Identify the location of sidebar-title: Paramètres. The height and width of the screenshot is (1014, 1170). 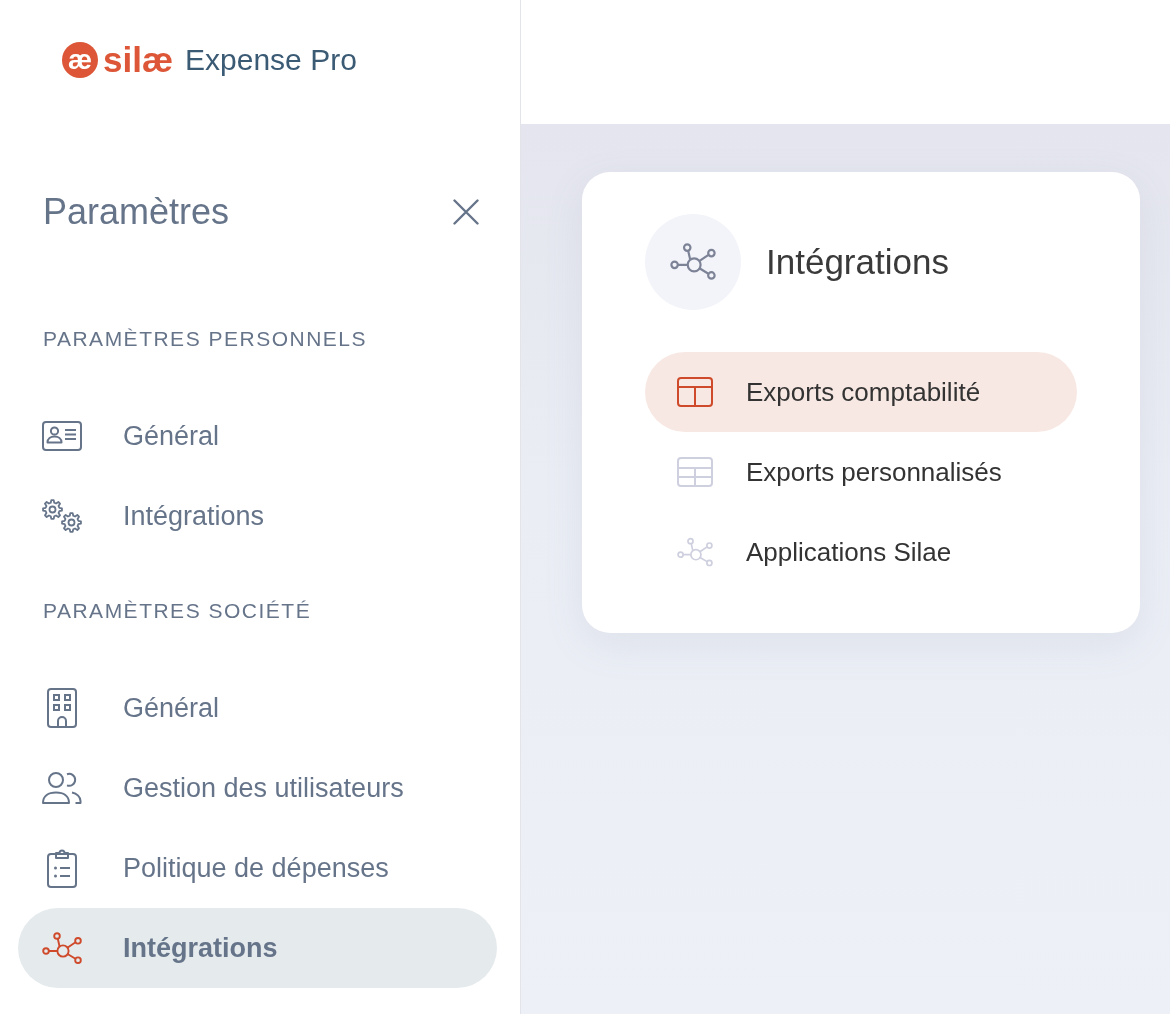
(136, 212).